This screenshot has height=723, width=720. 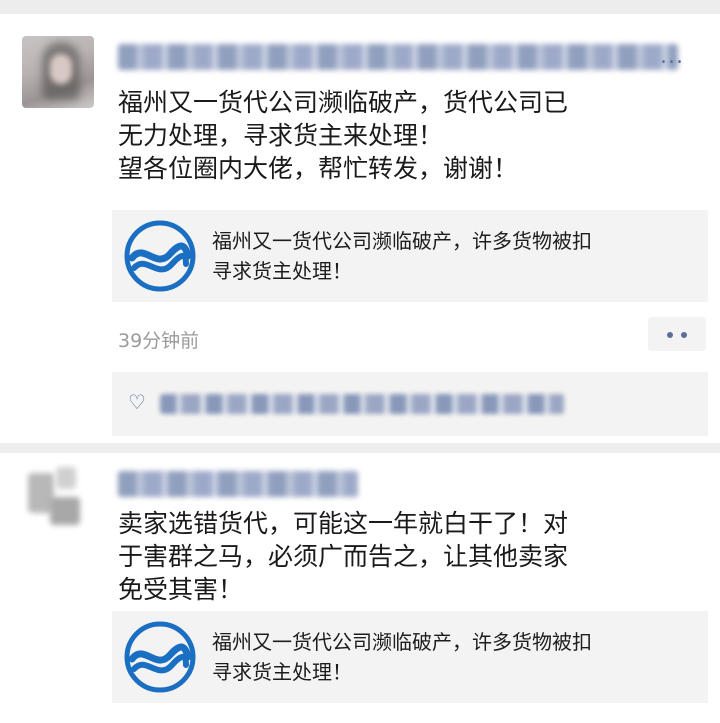 I want to click on heart-icon: ♡, so click(x=137, y=402).